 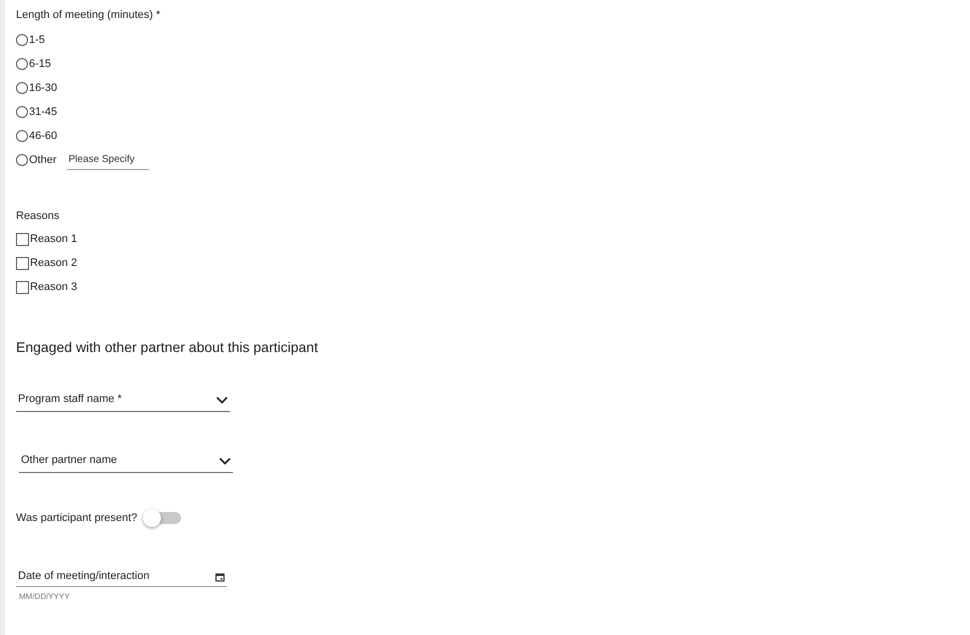 What do you see at coordinates (77, 518) in the screenshot?
I see `toggle-label: Was participant present?` at bounding box center [77, 518].